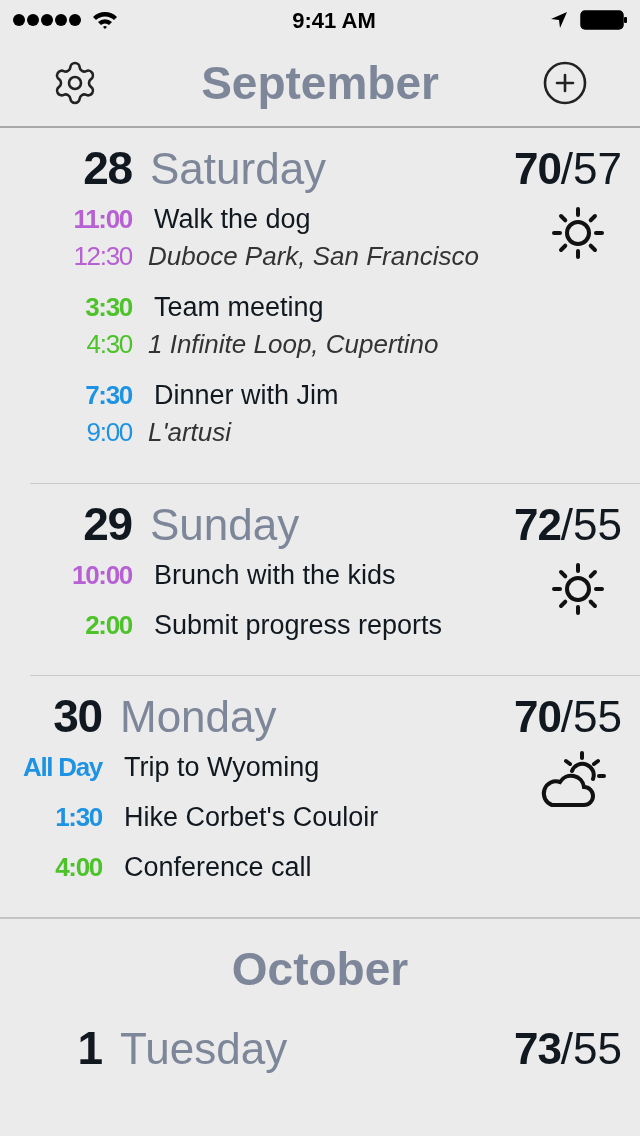 The image size is (640, 1136). I want to click on event-start-time: All Day, so click(62, 767).